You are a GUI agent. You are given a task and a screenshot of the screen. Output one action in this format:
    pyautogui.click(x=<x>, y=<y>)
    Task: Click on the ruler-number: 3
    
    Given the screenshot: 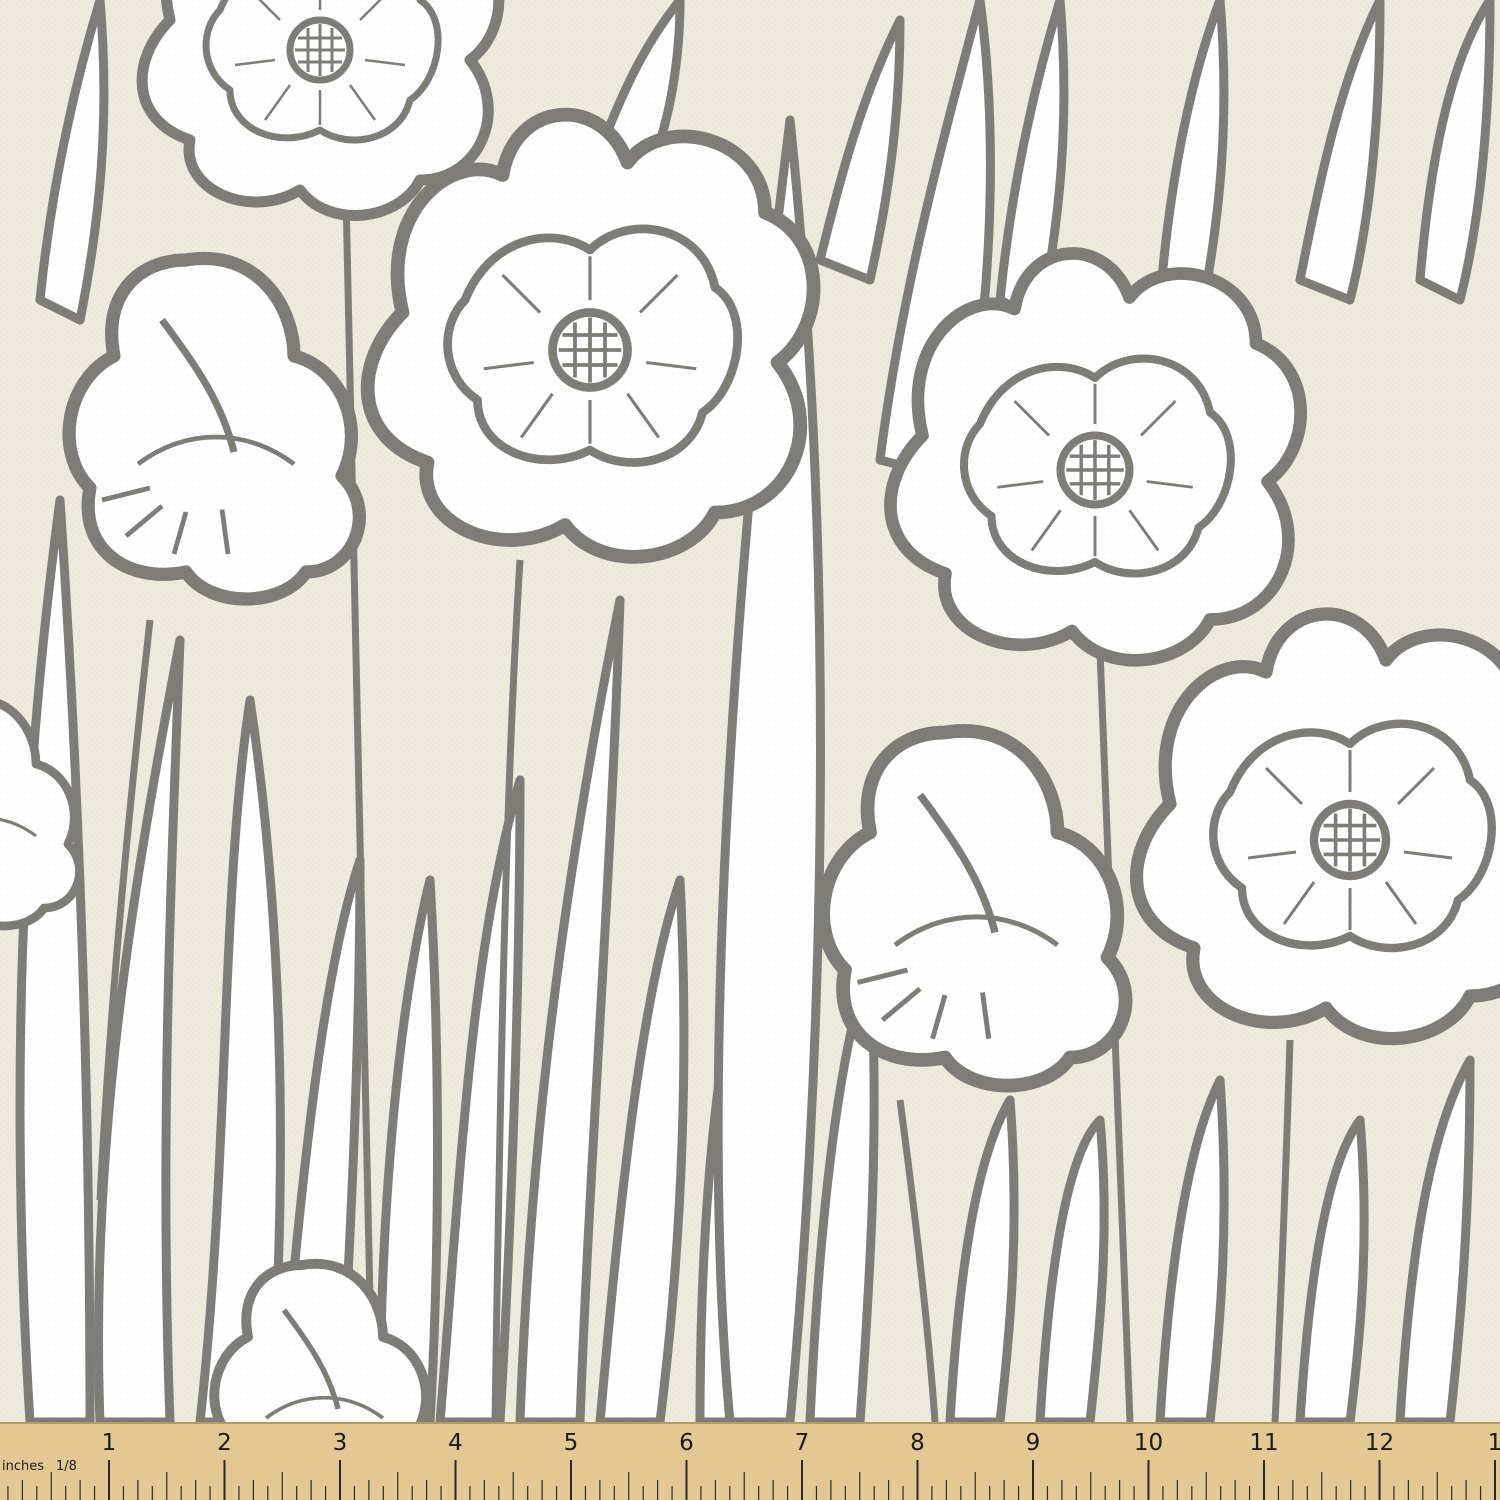 What is the action you would take?
    pyautogui.click(x=340, y=1443)
    